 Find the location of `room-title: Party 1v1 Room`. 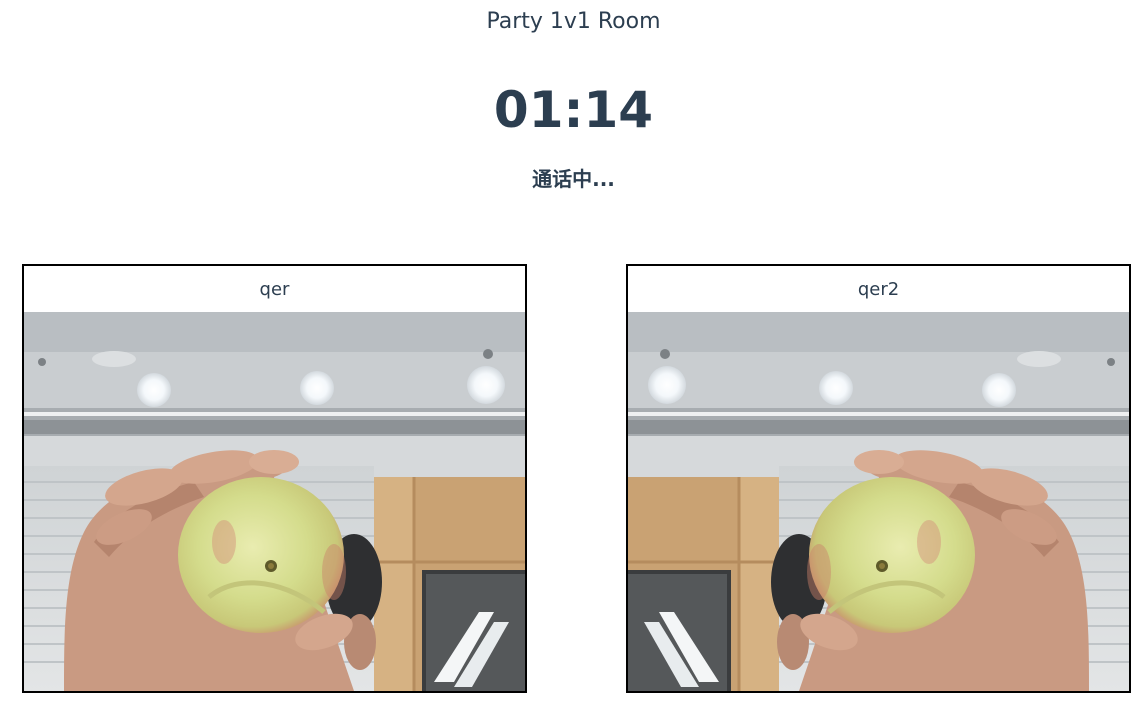

room-title: Party 1v1 Room is located at coordinates (573, 21).